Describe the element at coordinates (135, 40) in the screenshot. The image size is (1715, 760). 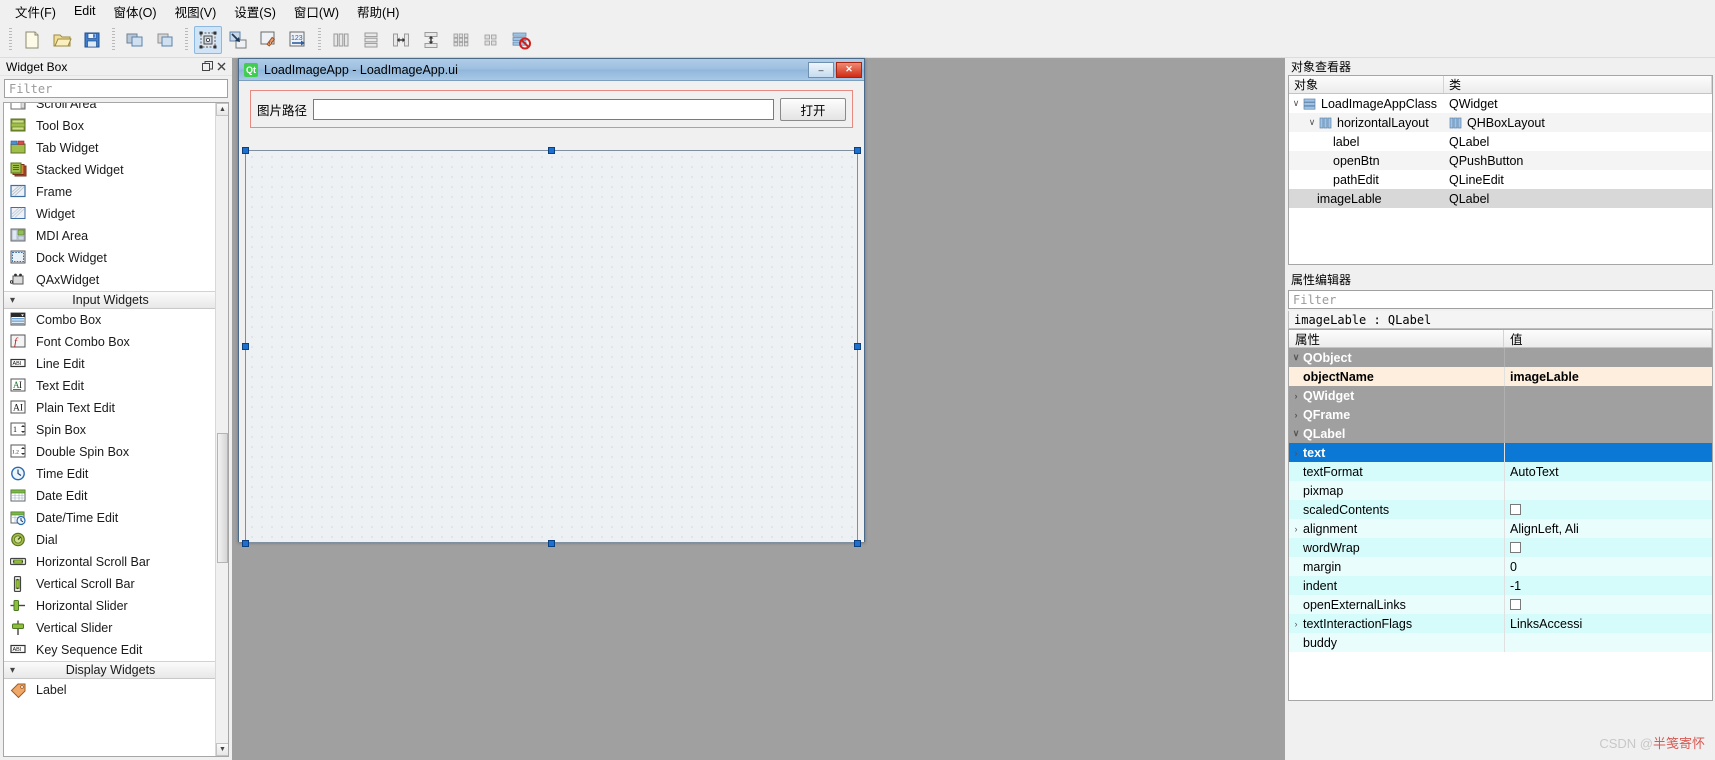
I see `undo-button` at that location.